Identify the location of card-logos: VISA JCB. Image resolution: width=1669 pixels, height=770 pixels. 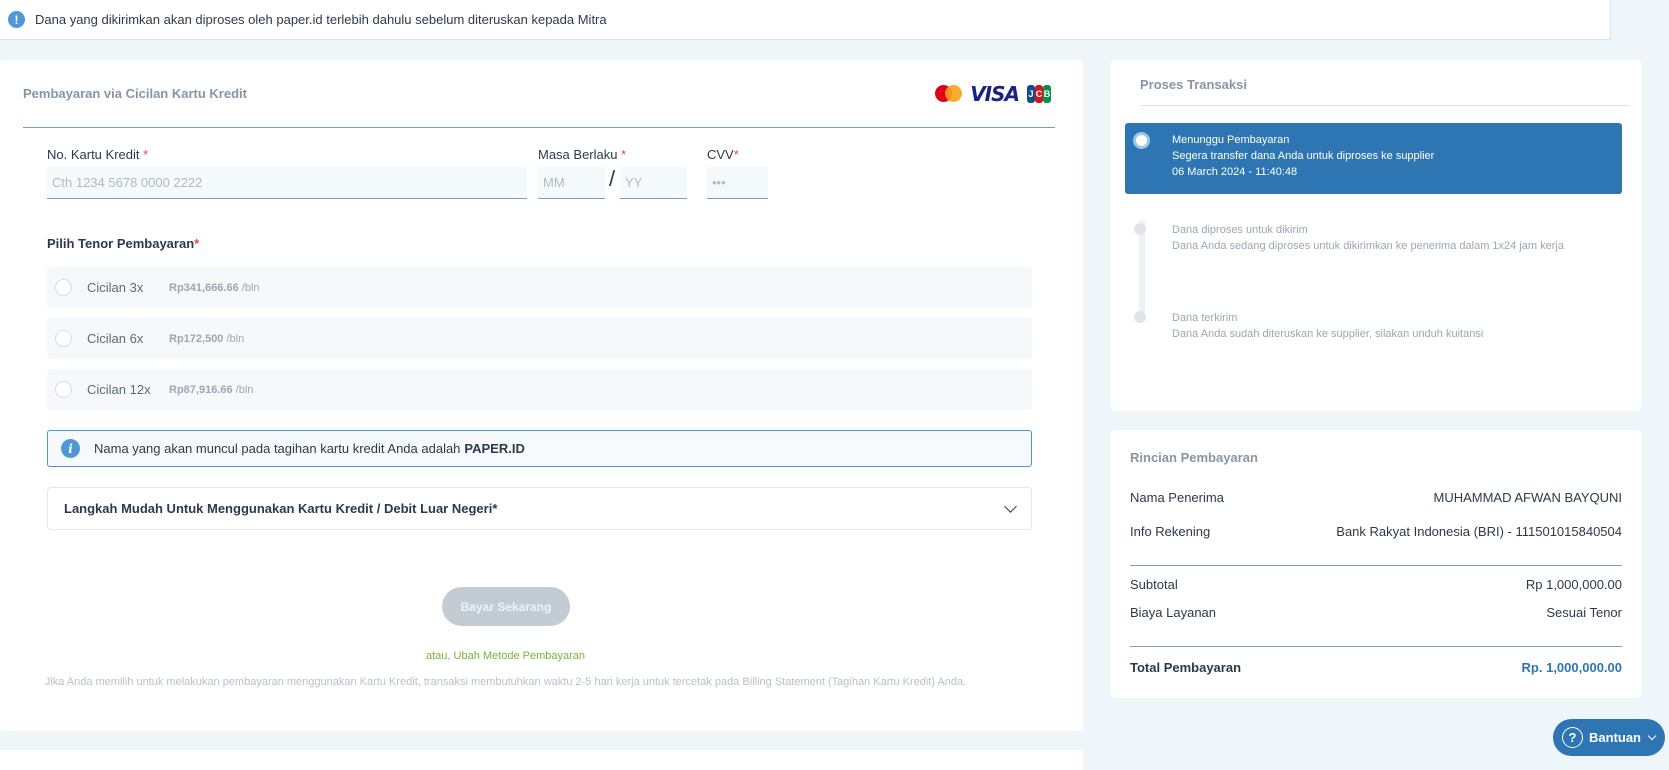
(993, 94).